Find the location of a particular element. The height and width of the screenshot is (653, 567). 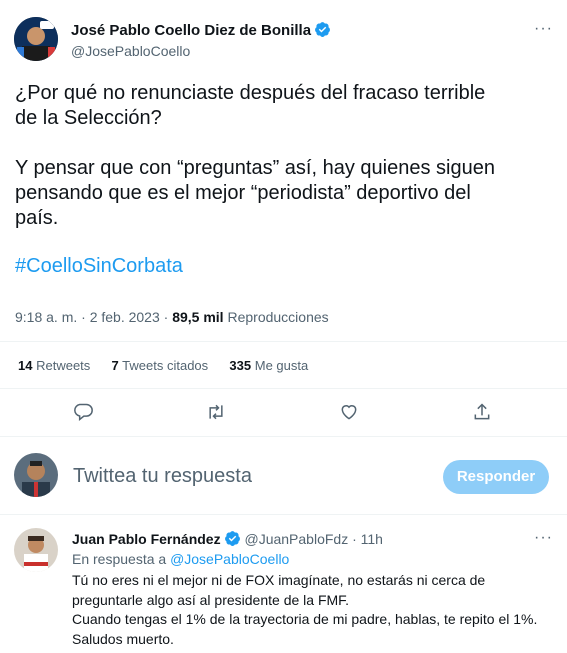

reply-time: · 11h is located at coordinates (367, 539).